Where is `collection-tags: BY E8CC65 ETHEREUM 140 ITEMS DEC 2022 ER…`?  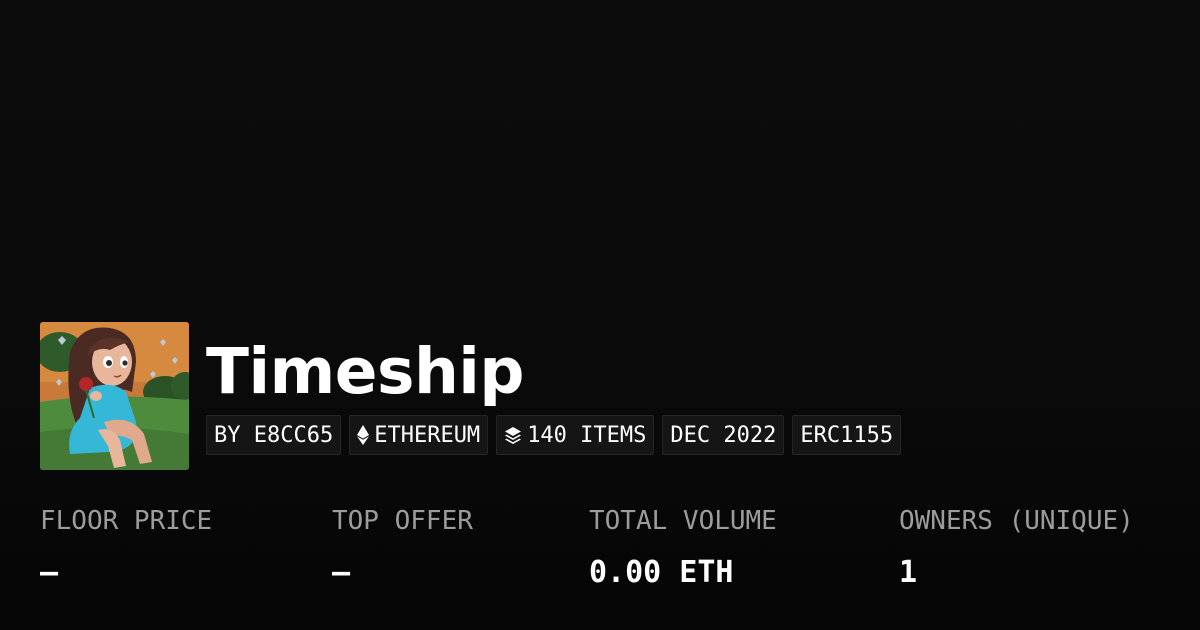
collection-tags: BY E8CC65 ETHEREUM 140 ITEMS DEC 2022 ER… is located at coordinates (554, 435).